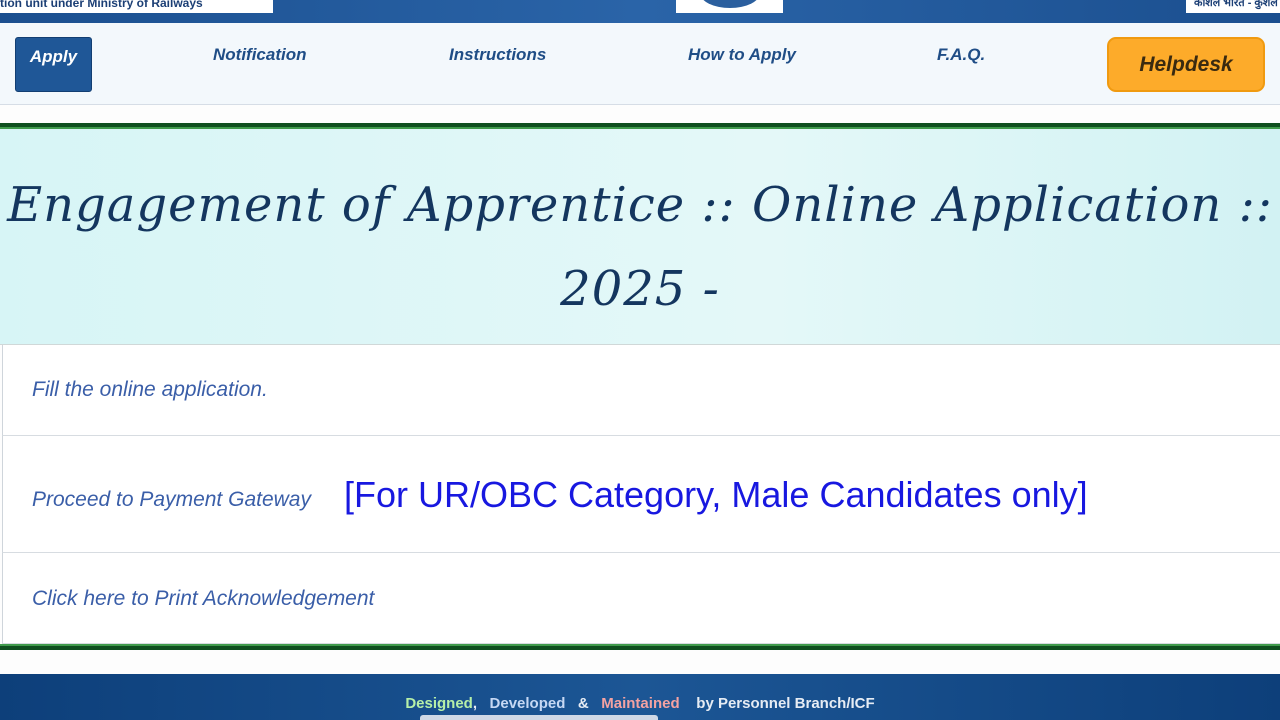 This screenshot has height=720, width=1280. Describe the element at coordinates (961, 55) in the screenshot. I see `nav-faq: F.A.Q.` at that location.